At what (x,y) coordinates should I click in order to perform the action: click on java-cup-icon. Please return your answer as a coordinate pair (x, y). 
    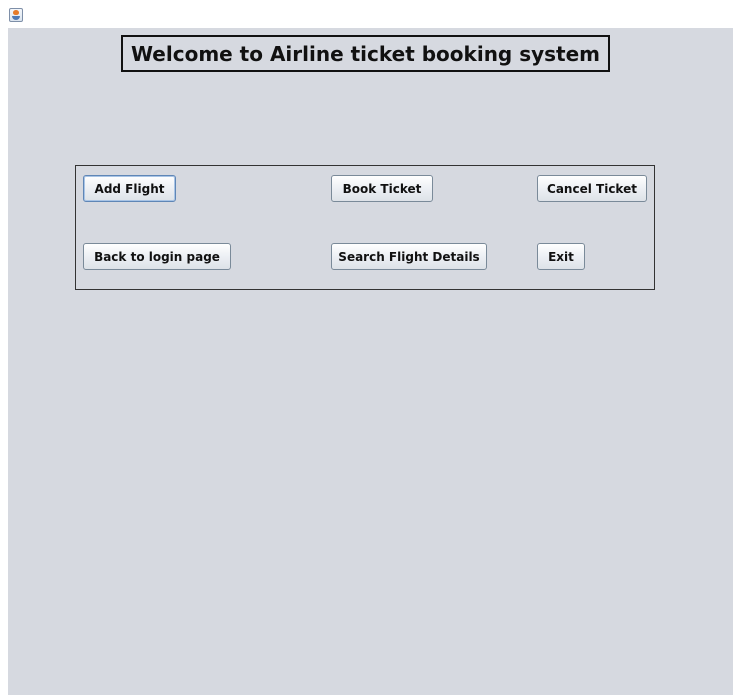
    Looking at the image, I should click on (16, 15).